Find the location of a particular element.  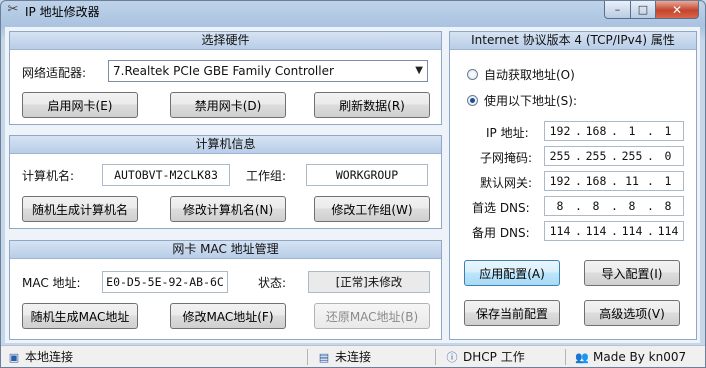

close-button: ✕ is located at coordinates (677, 10).